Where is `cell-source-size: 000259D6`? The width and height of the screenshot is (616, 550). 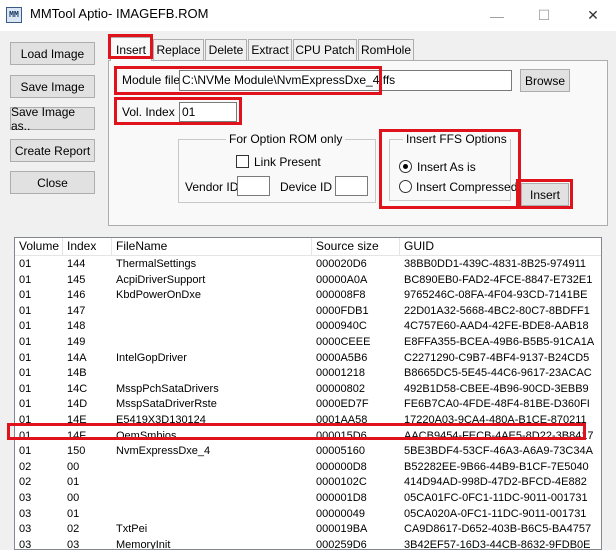 cell-source-size: 000259D6 is located at coordinates (341, 544).